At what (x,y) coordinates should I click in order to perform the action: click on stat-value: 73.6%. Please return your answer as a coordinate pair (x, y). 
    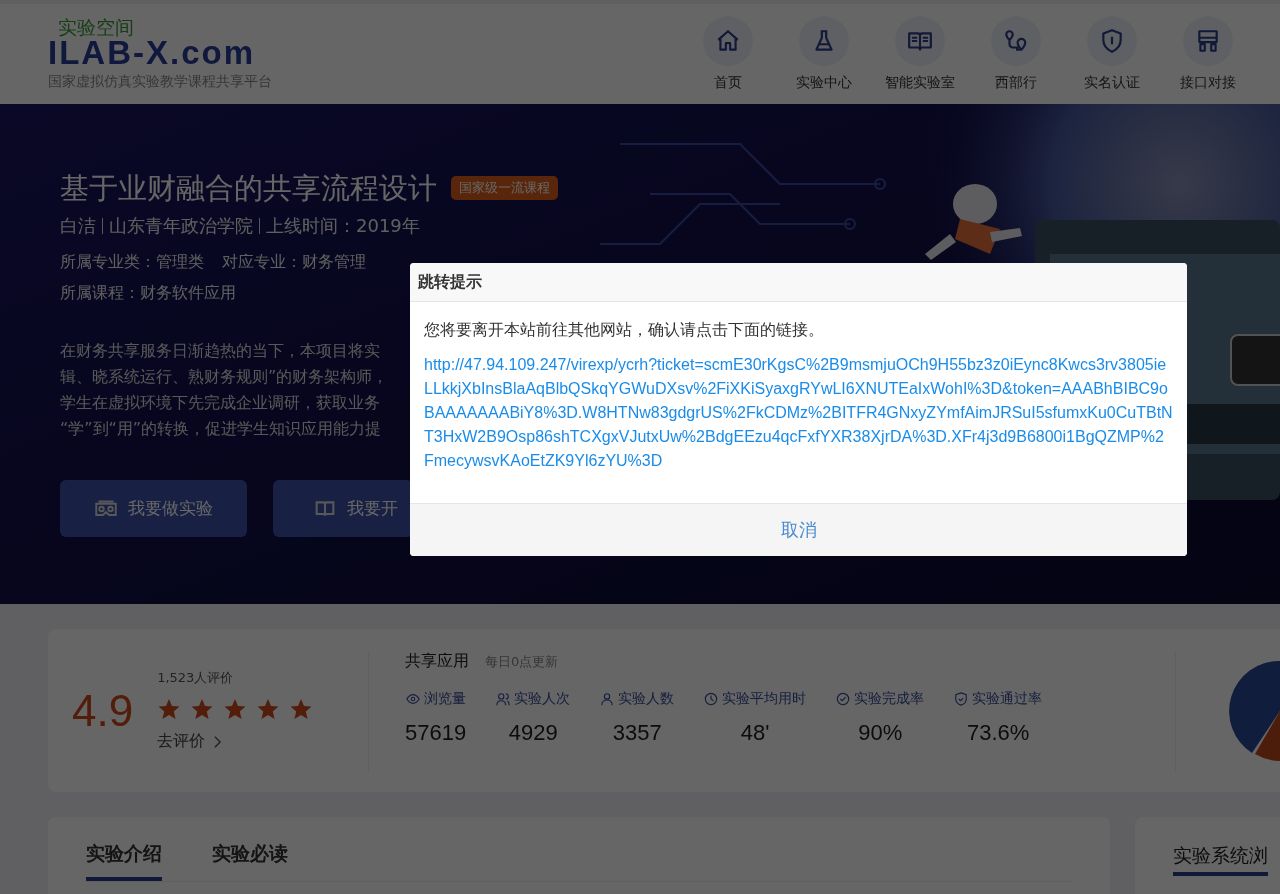
    Looking at the image, I should click on (998, 732).